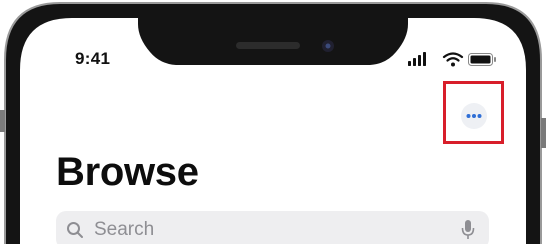  I want to click on status-time: 9:41, so click(93, 58).